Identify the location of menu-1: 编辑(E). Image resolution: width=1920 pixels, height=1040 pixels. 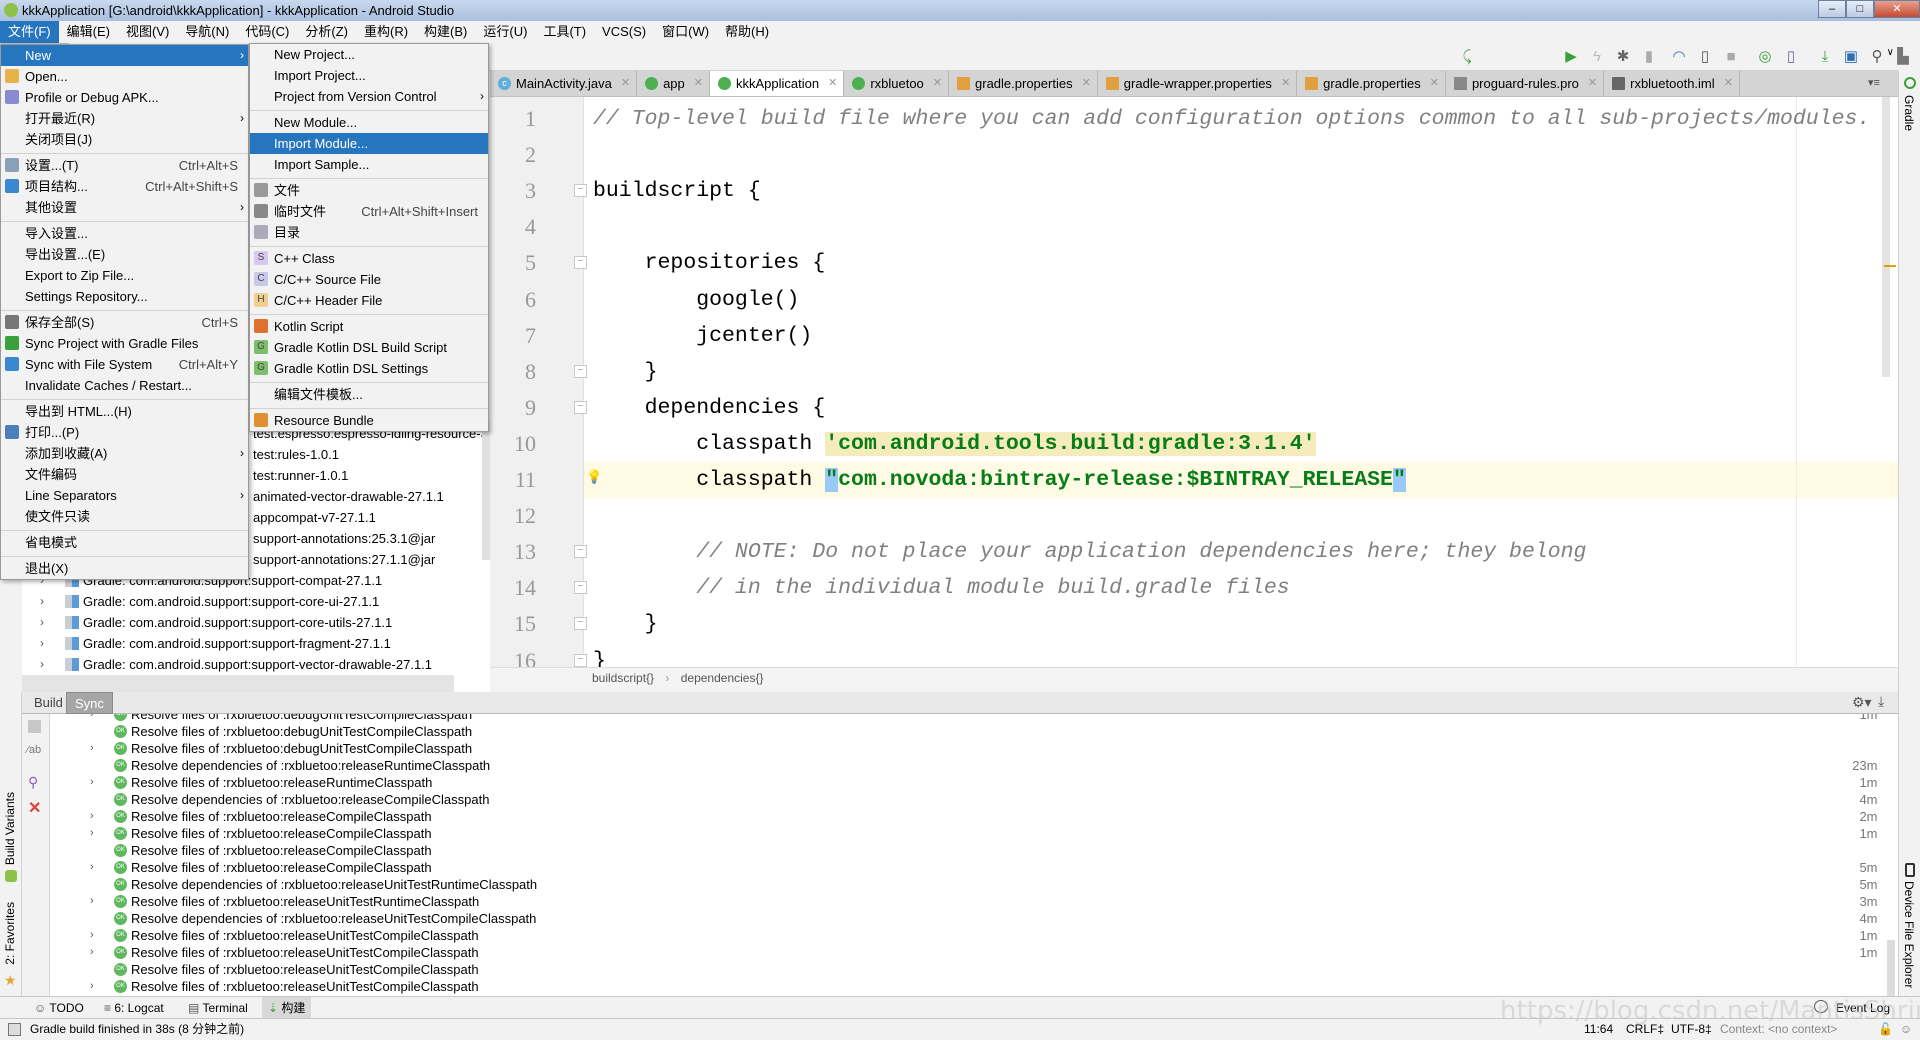
(88, 32).